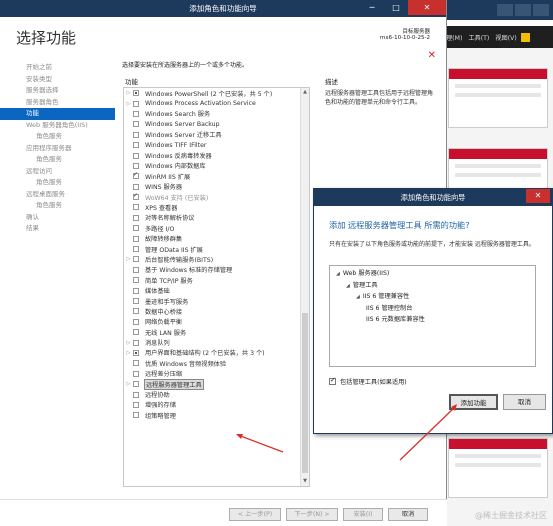 The width and height of the screenshot is (553, 526). Describe the element at coordinates (216, 197) in the screenshot. I see `feature-row: WoW64 支持 (已安装)` at that location.